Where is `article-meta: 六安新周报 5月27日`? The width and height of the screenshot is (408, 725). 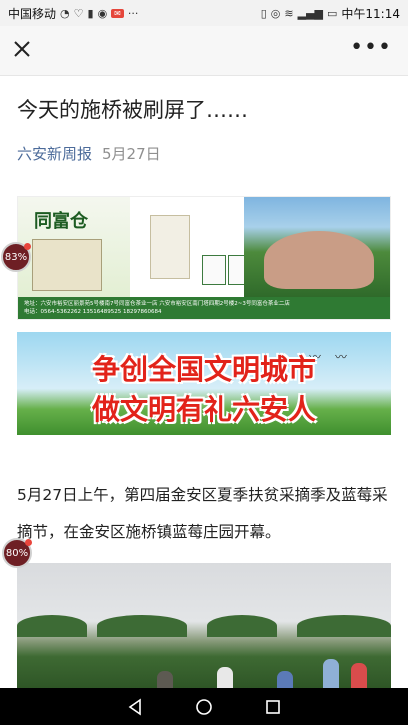 article-meta: 六安新周报 5月27日 is located at coordinates (89, 153).